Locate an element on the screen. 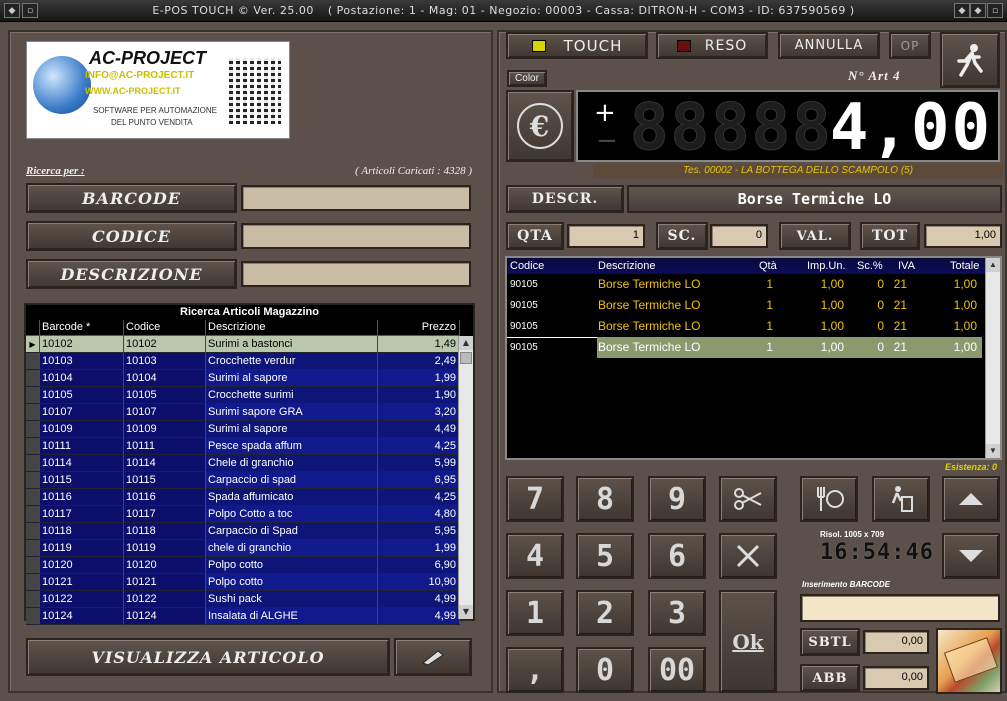 The image size is (1007, 701). cell-codice: 10122 is located at coordinates (165, 599).